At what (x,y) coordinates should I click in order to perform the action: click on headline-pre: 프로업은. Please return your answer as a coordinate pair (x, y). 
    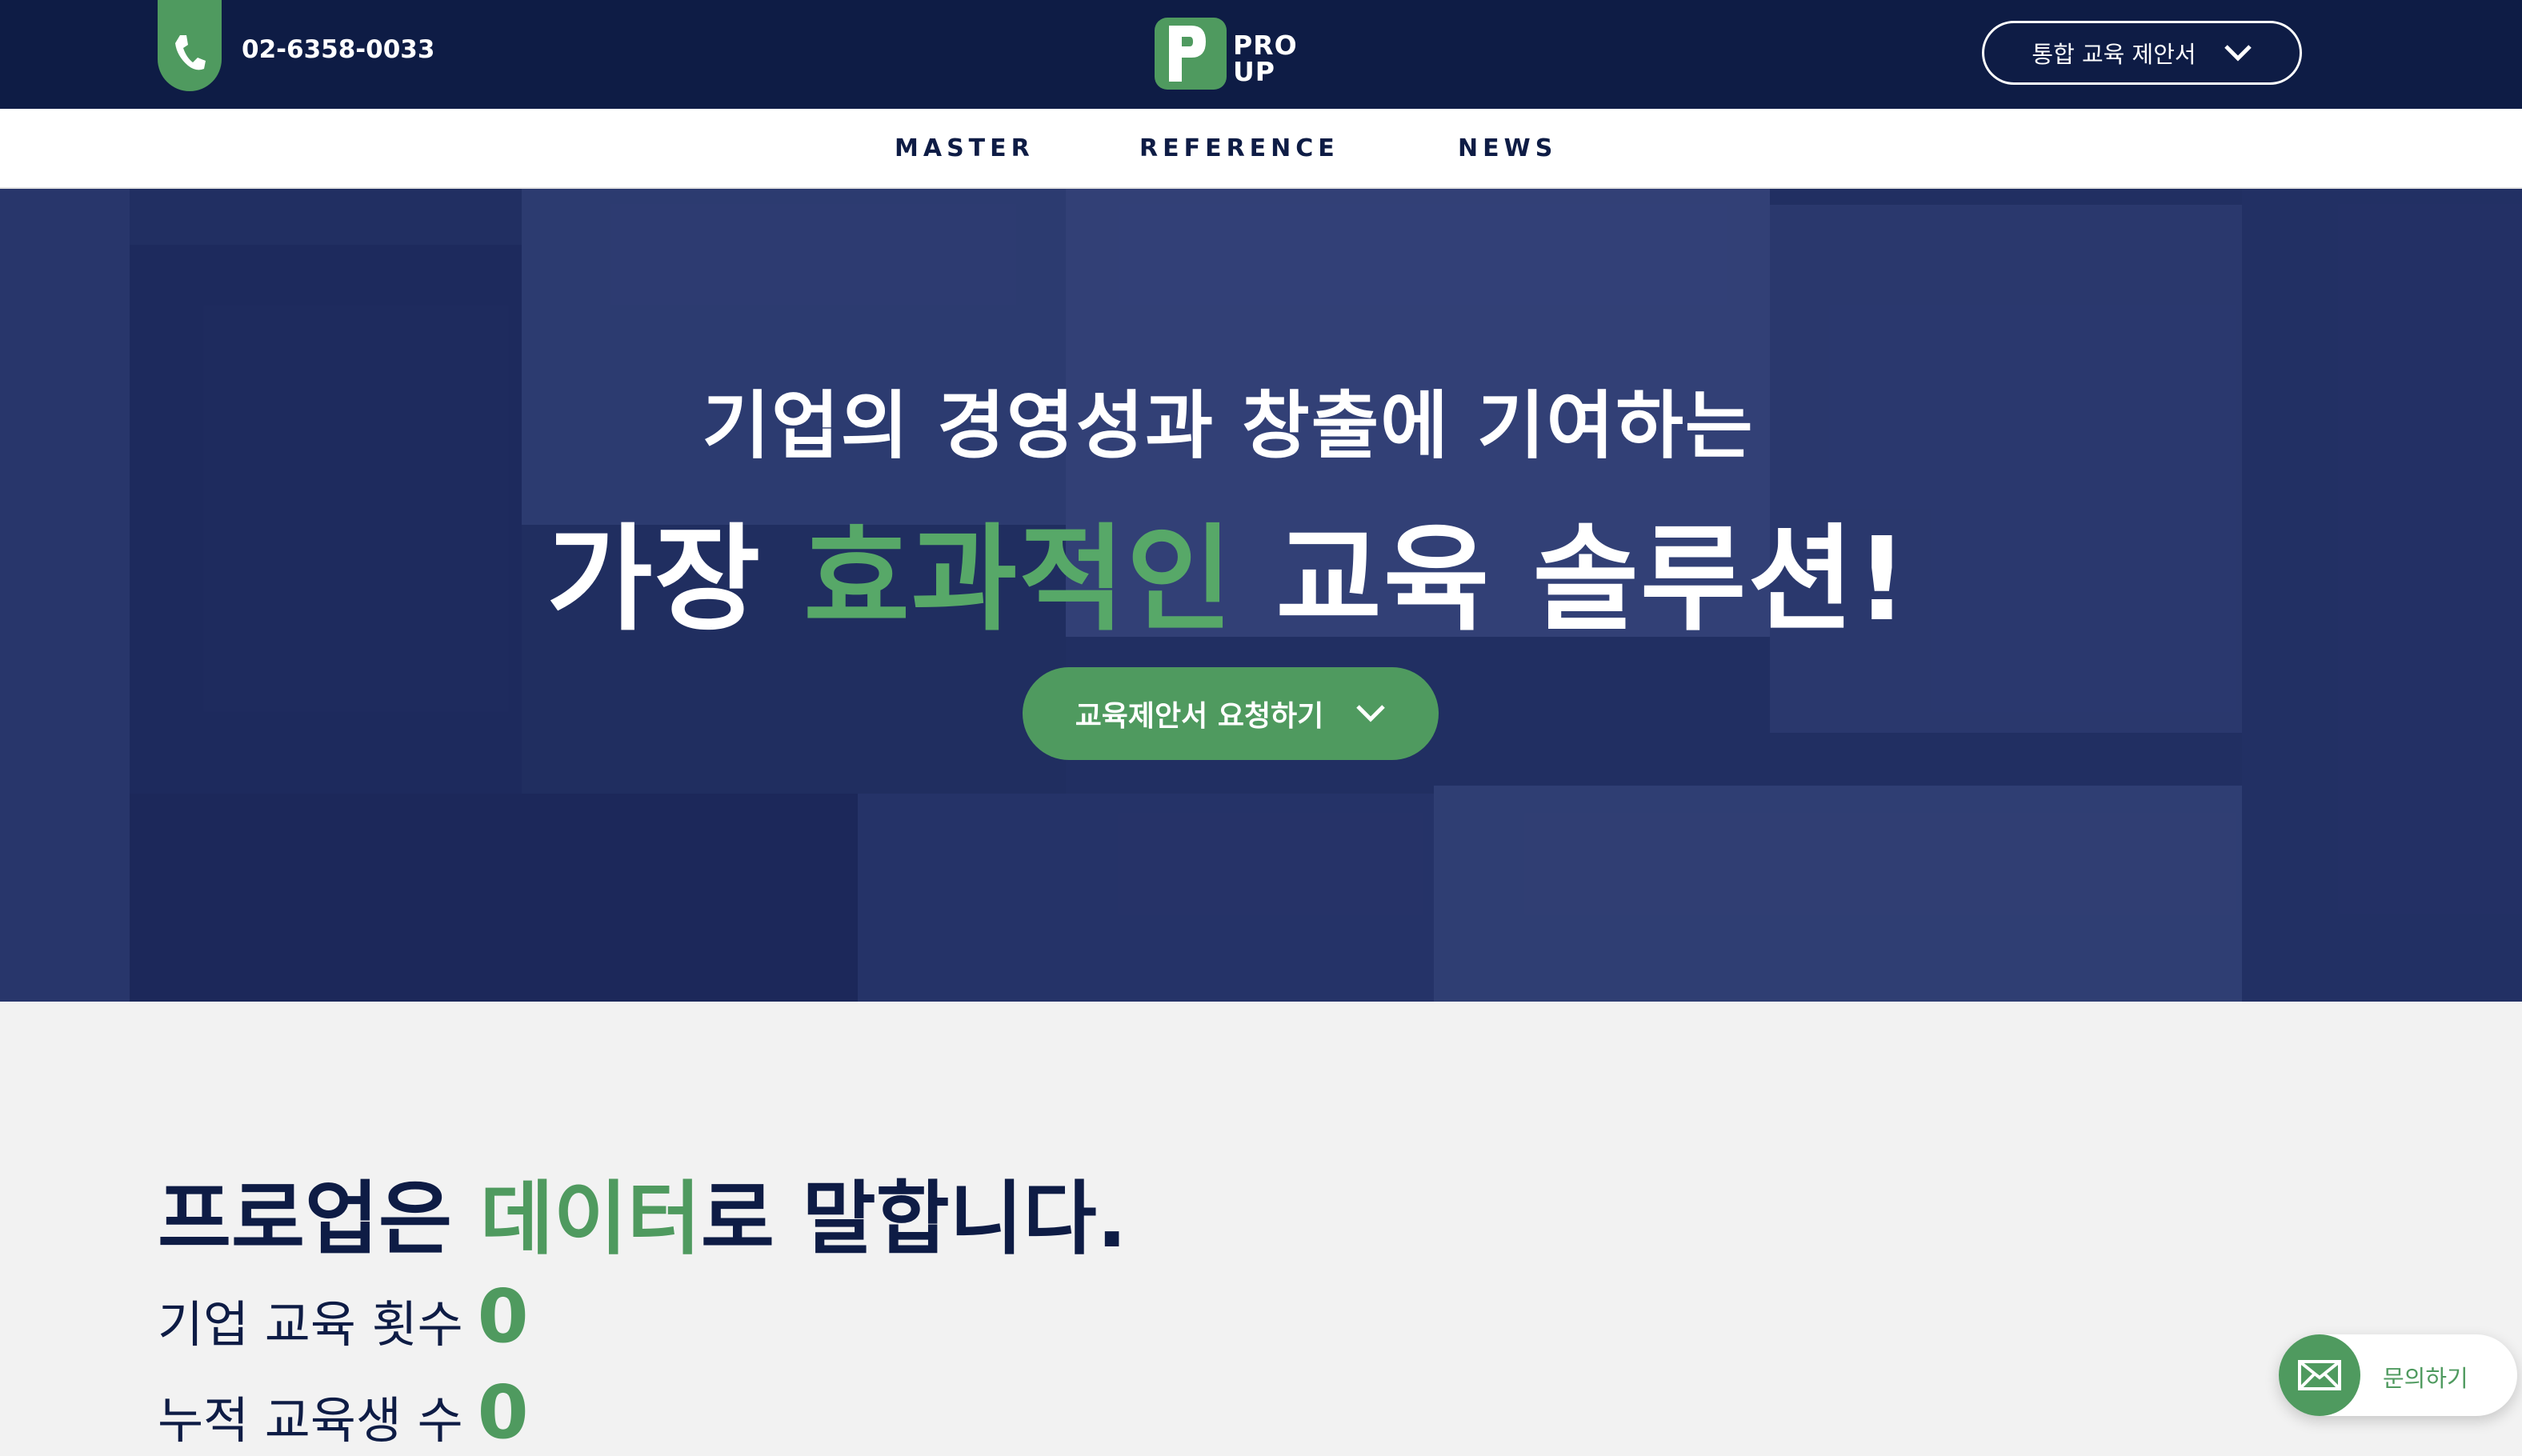
    Looking at the image, I should click on (305, 1219).